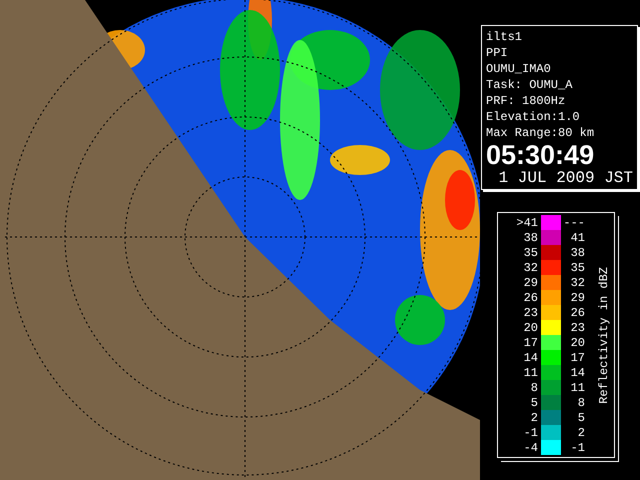  I want to click on legend-value: 41, so click(577, 237).